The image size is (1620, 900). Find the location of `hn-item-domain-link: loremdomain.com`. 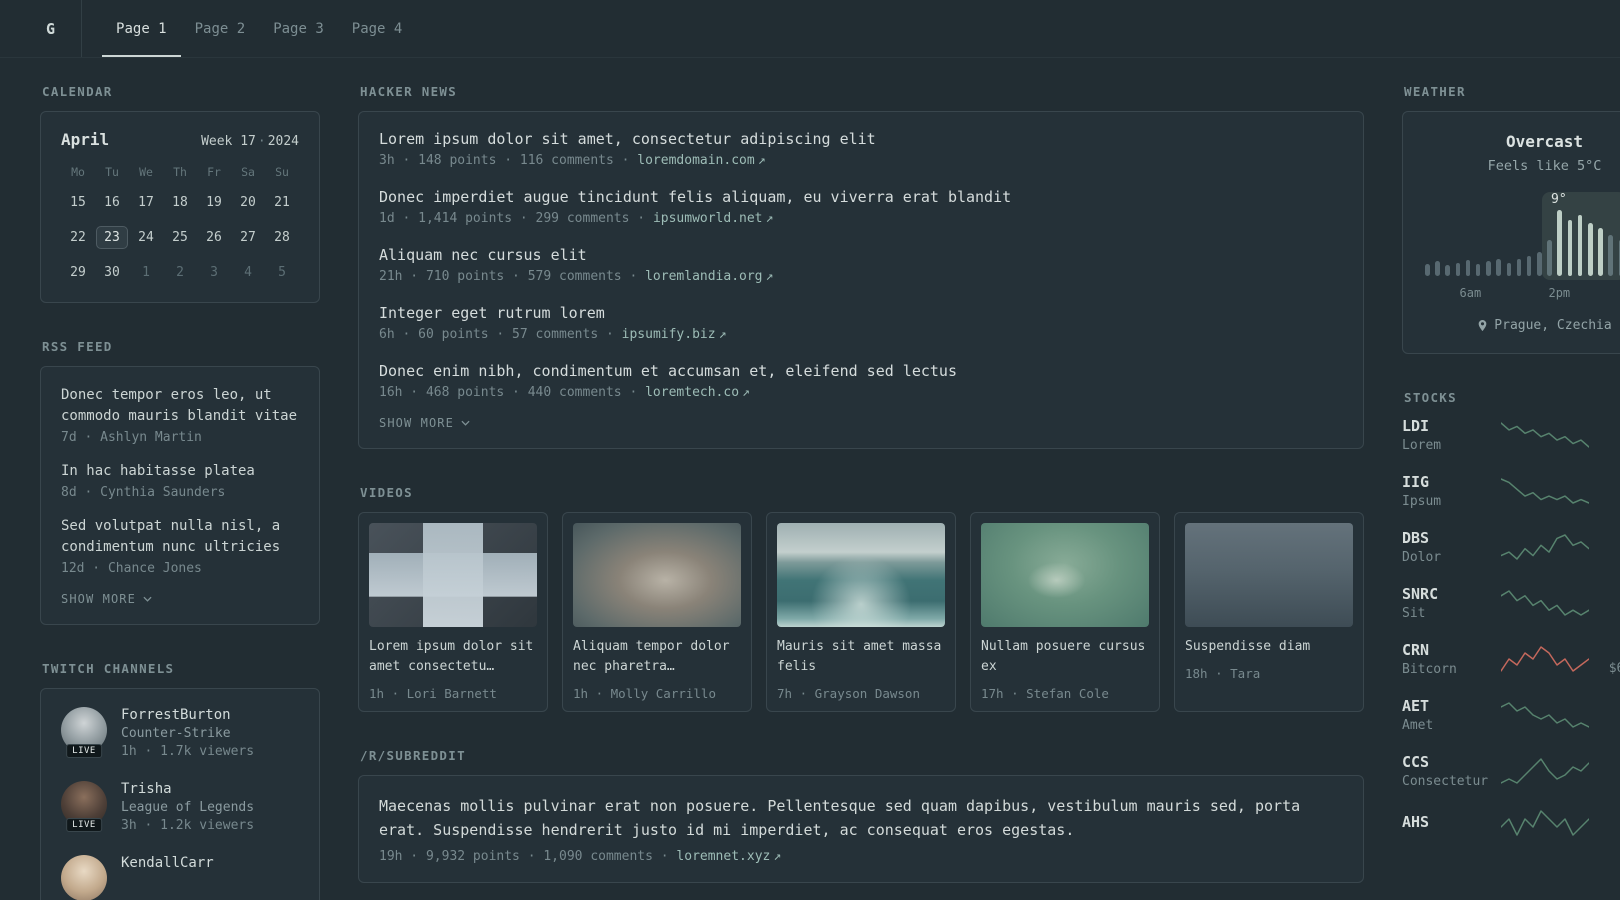

hn-item-domain-link: loremdomain.com is located at coordinates (695, 160).